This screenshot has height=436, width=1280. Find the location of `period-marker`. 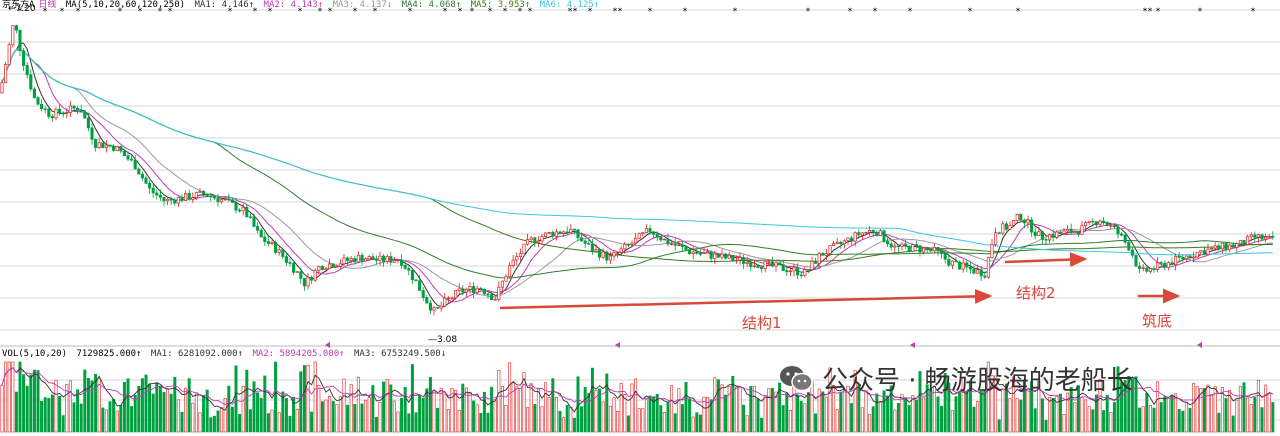

period-marker is located at coordinates (1199, 345).